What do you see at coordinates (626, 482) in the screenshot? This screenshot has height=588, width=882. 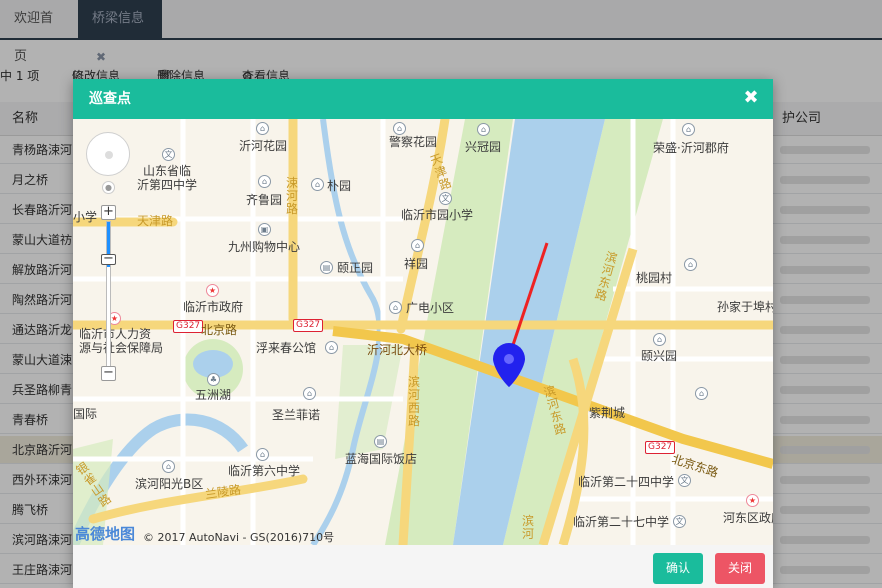 I see `map-label: 临沂第二十四中学` at bounding box center [626, 482].